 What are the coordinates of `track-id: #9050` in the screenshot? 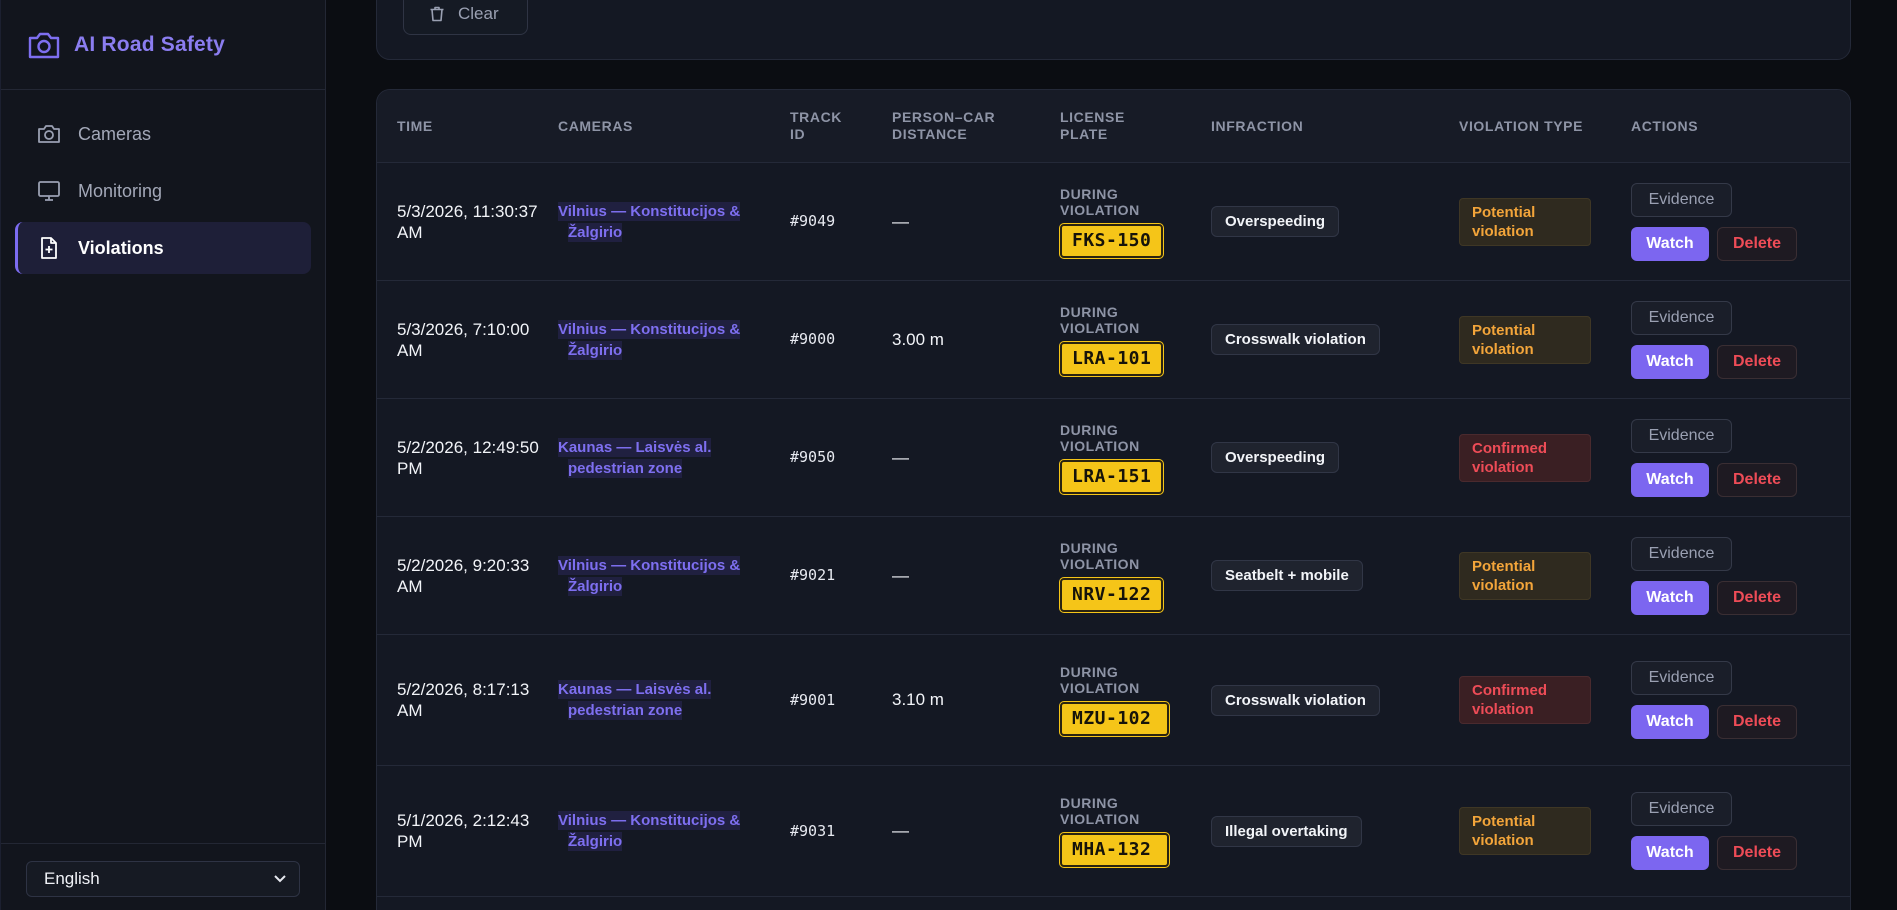 It's located at (813, 457).